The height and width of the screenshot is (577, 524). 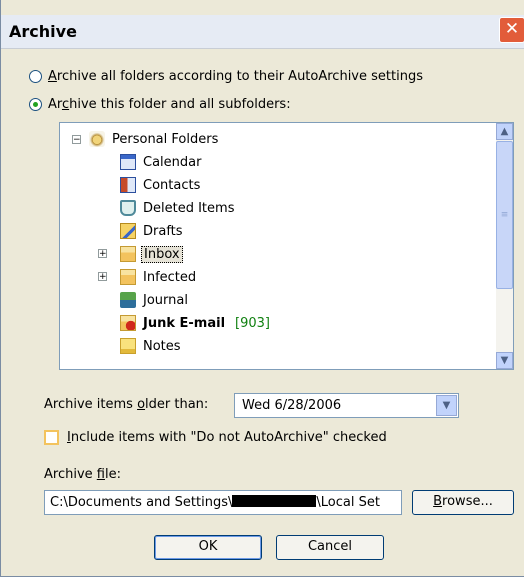 What do you see at coordinates (511, 30) in the screenshot?
I see `close-button: ✕` at bounding box center [511, 30].